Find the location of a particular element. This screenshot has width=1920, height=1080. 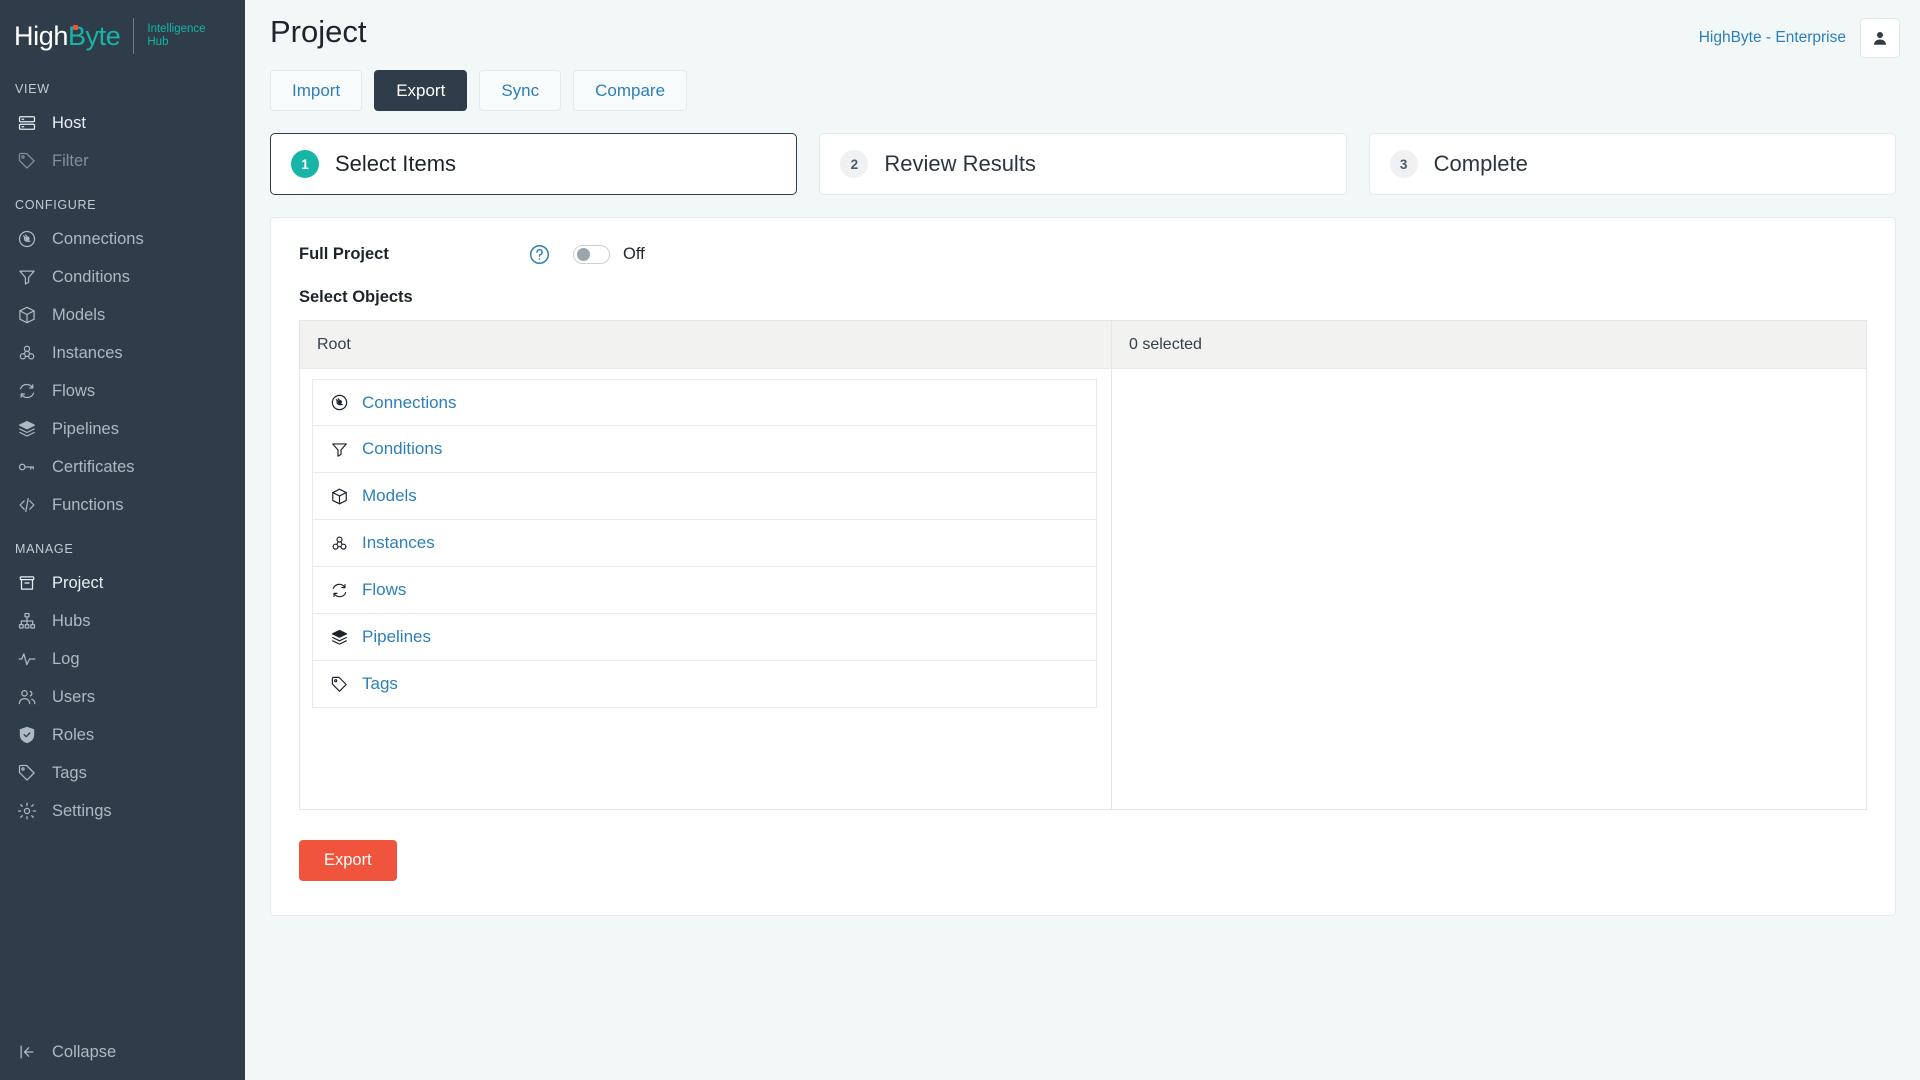

sidebar-item-host: Host is located at coordinates (122, 123).